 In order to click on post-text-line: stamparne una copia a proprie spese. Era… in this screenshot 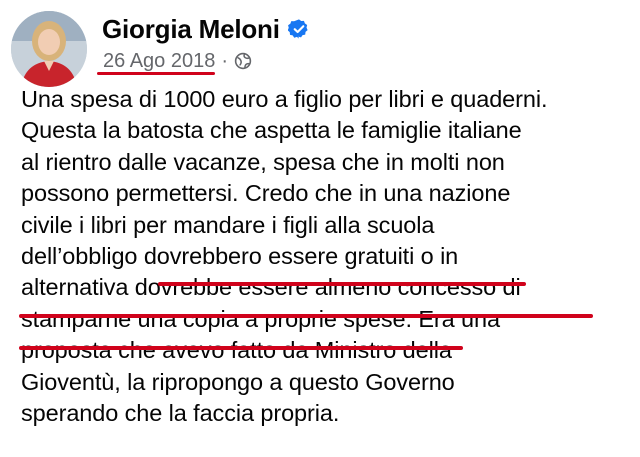, I will do `click(260, 318)`.